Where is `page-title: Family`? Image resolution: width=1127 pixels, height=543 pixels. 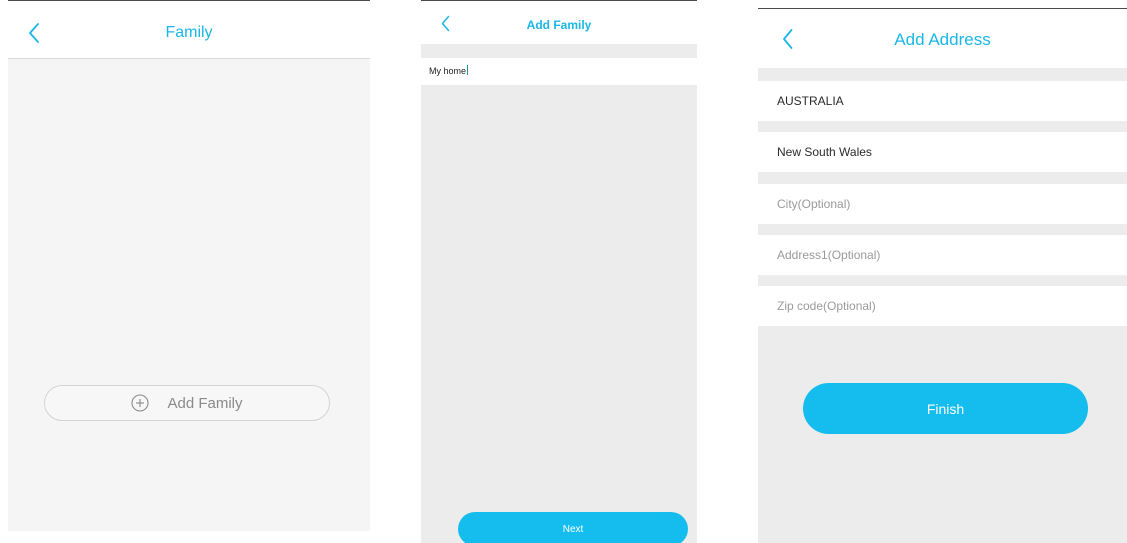 page-title: Family is located at coordinates (189, 32).